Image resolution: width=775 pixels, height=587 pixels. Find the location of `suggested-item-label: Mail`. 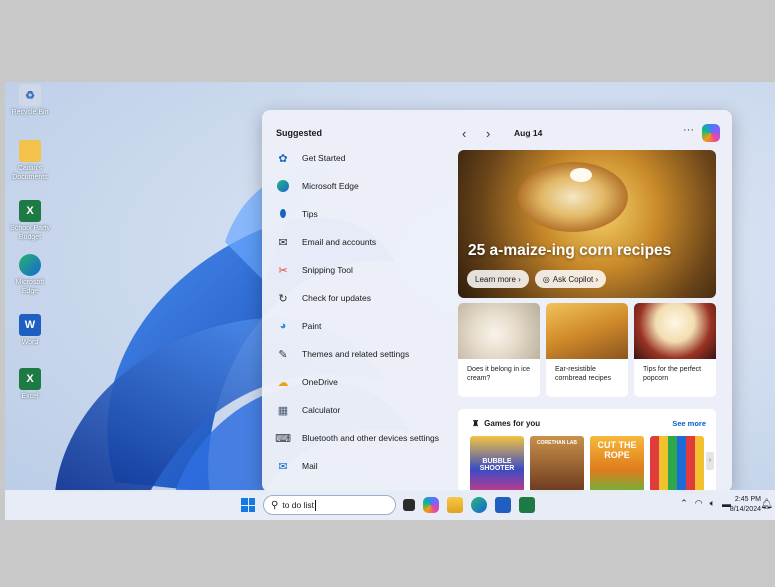

suggested-item-label: Mail is located at coordinates (310, 466).